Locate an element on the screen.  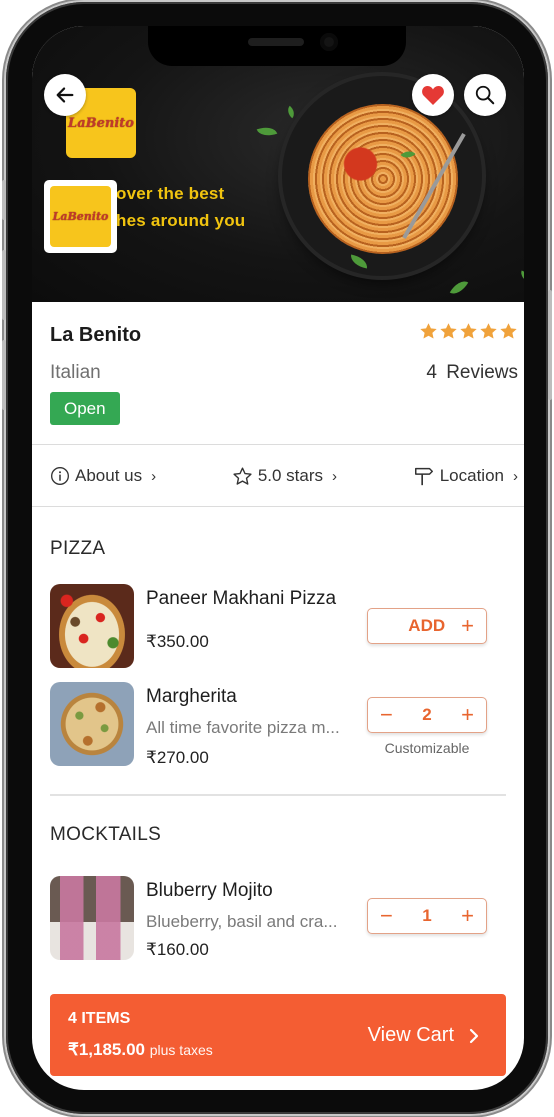
chevron-right-icon is located at coordinates (474, 1035).